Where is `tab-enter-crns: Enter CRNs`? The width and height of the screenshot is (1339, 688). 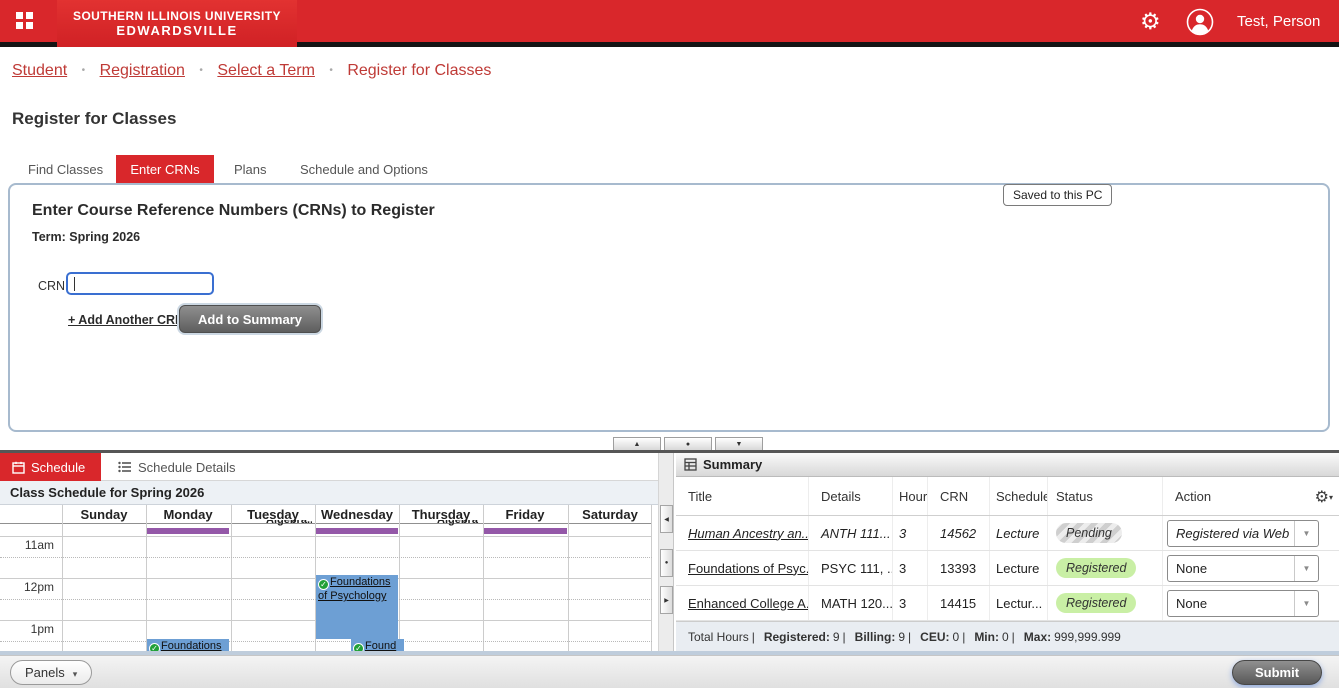 tab-enter-crns: Enter CRNs is located at coordinates (165, 169).